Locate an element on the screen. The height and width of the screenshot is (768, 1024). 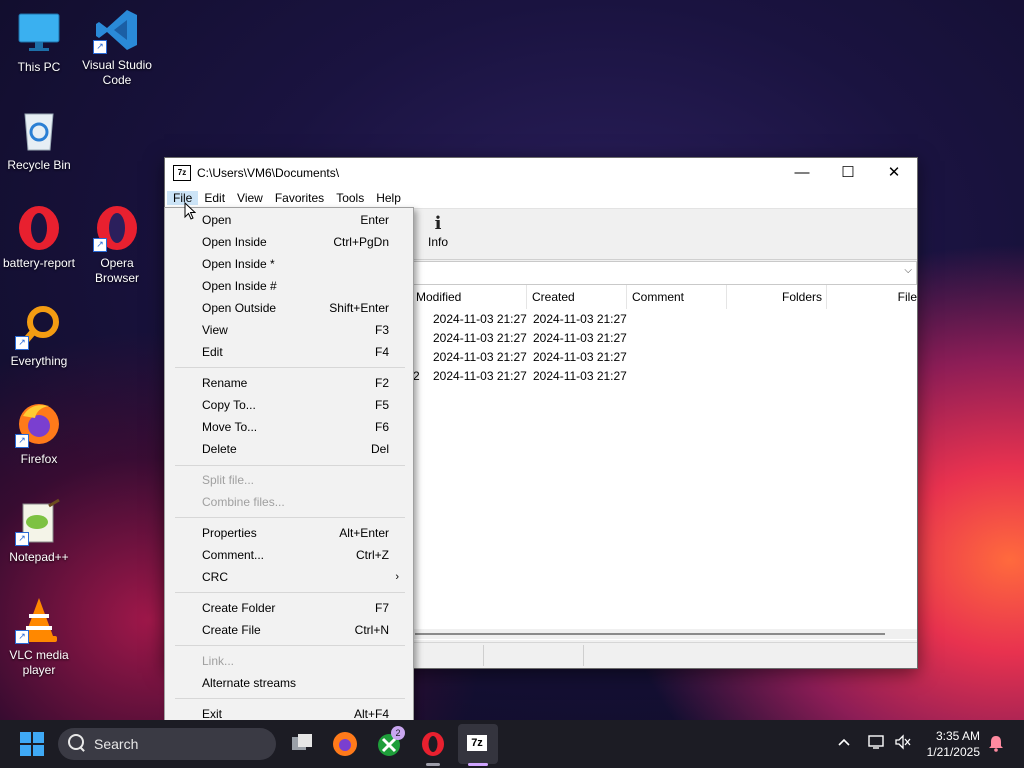
notification-bell-icon is located at coordinates (996, 744).